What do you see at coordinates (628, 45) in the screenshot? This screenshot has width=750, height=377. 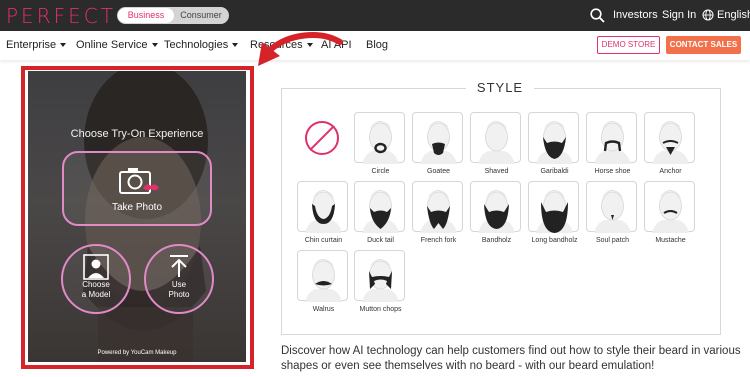 I see `demo-store-button: DEMO STORE` at bounding box center [628, 45].